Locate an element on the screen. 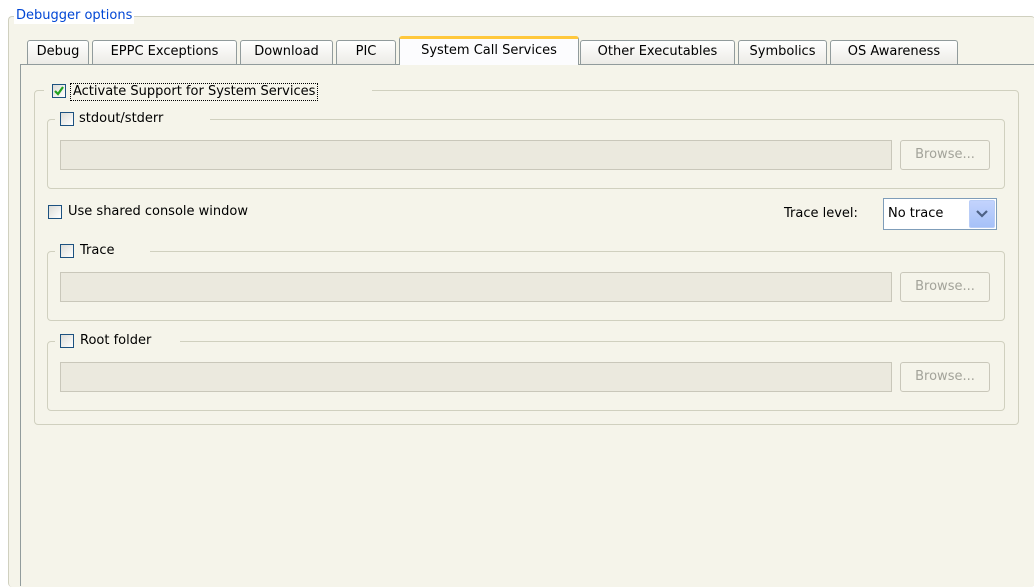  tab-pic: PIC is located at coordinates (366, 52).